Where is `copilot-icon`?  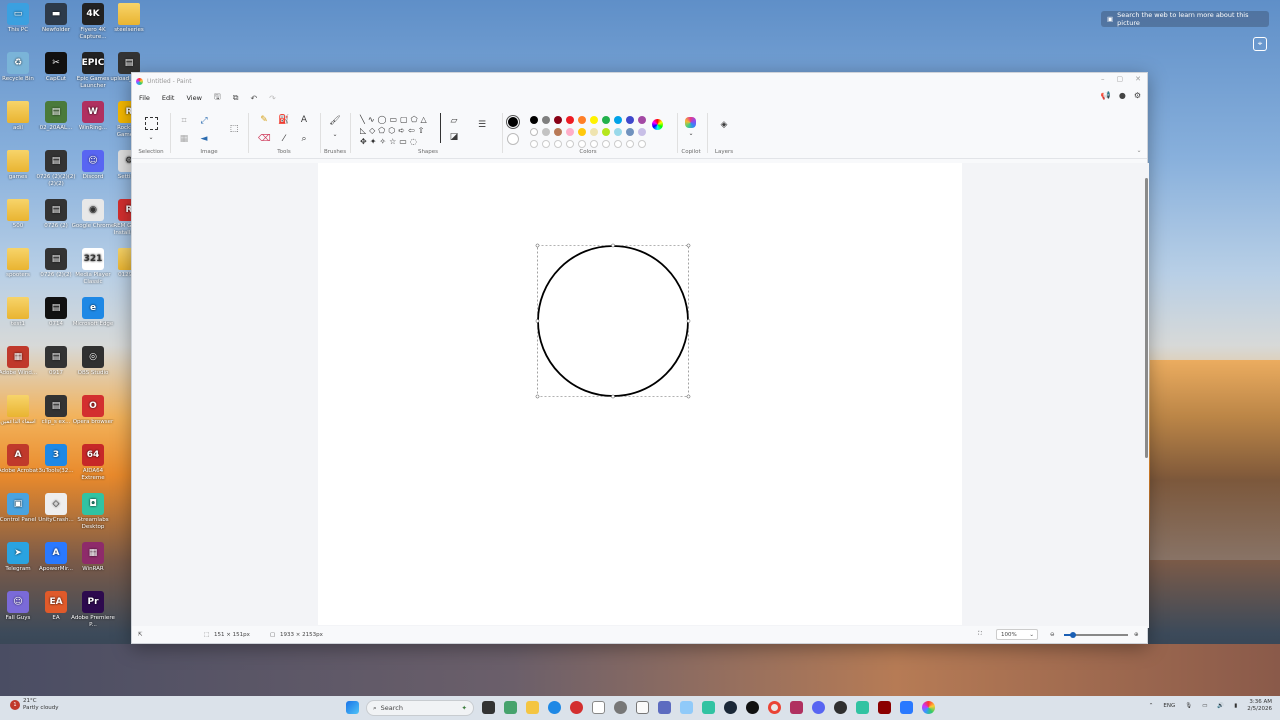
copilot-icon is located at coordinates (690, 122).